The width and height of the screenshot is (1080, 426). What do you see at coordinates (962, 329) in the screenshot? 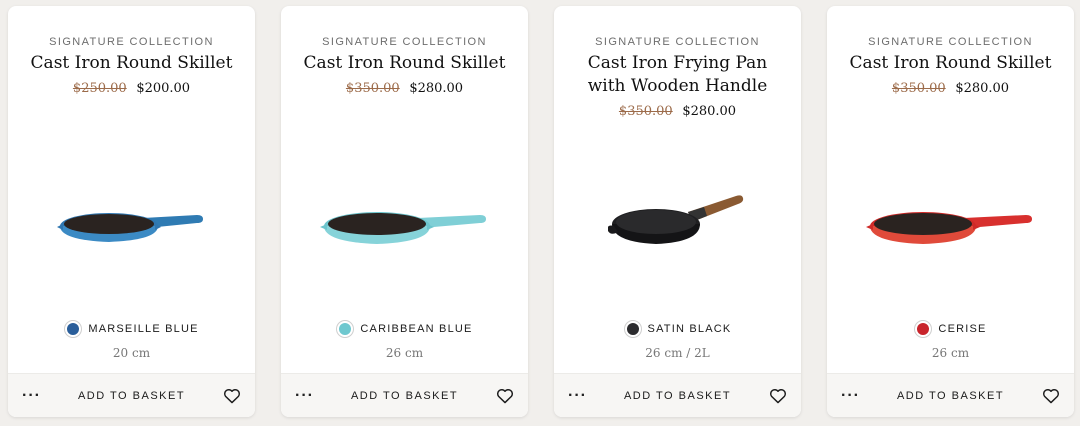
I see `color-name: CERISE` at bounding box center [962, 329].